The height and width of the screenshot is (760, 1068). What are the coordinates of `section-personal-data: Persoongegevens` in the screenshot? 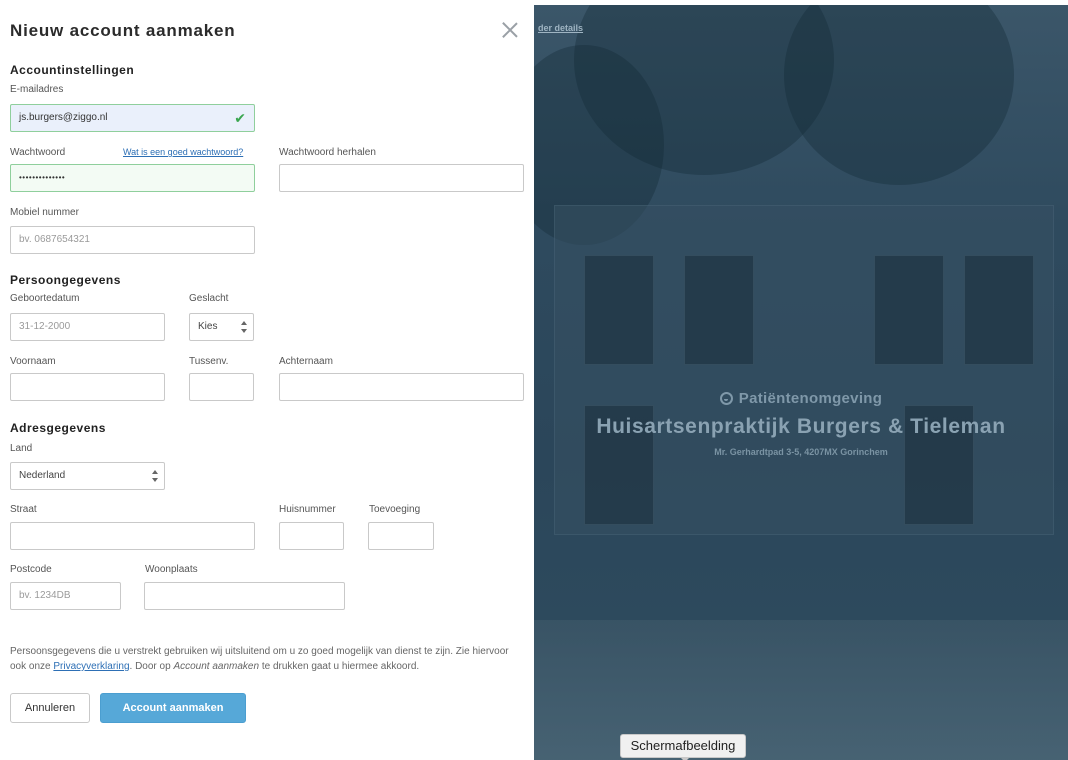 It's located at (65, 280).